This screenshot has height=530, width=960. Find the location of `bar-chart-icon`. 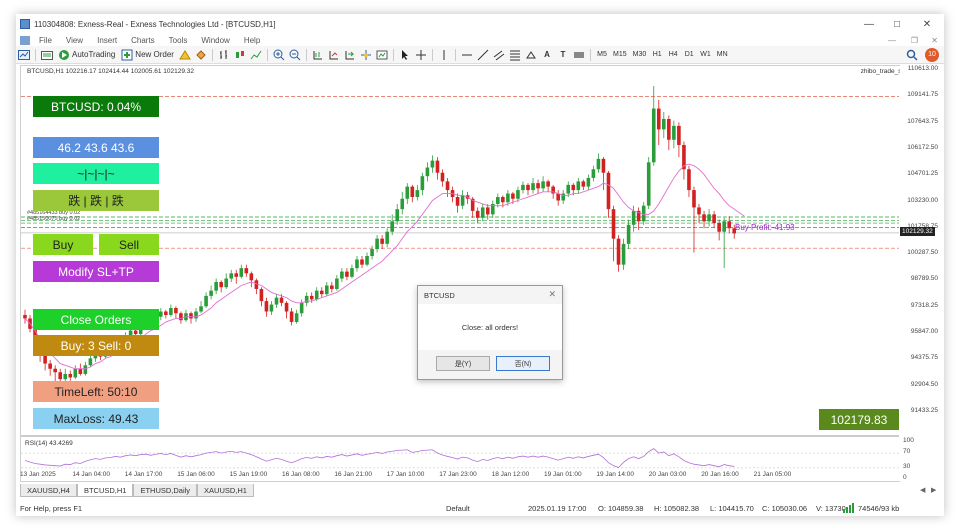

bar-chart-icon is located at coordinates (224, 55).